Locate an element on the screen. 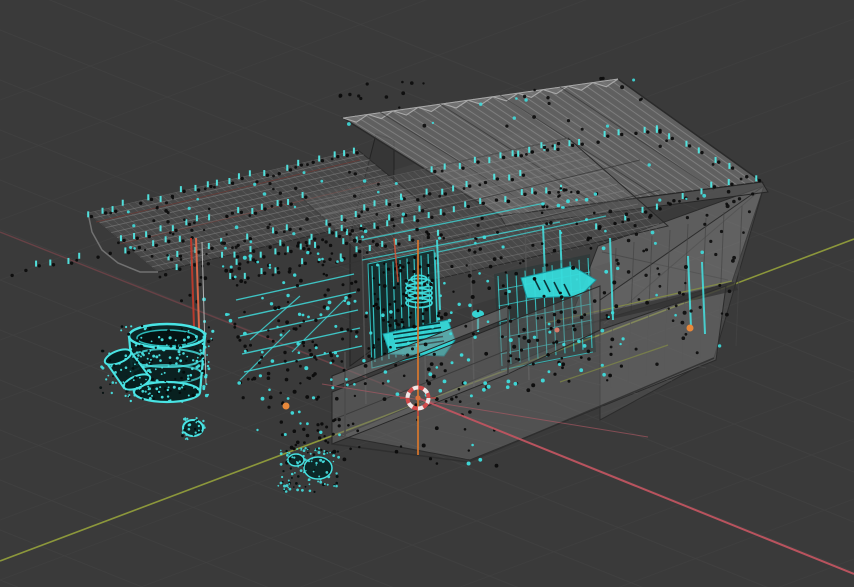 This screenshot has width=854, height=587. small-pot-blob is located at coordinates (193, 428).